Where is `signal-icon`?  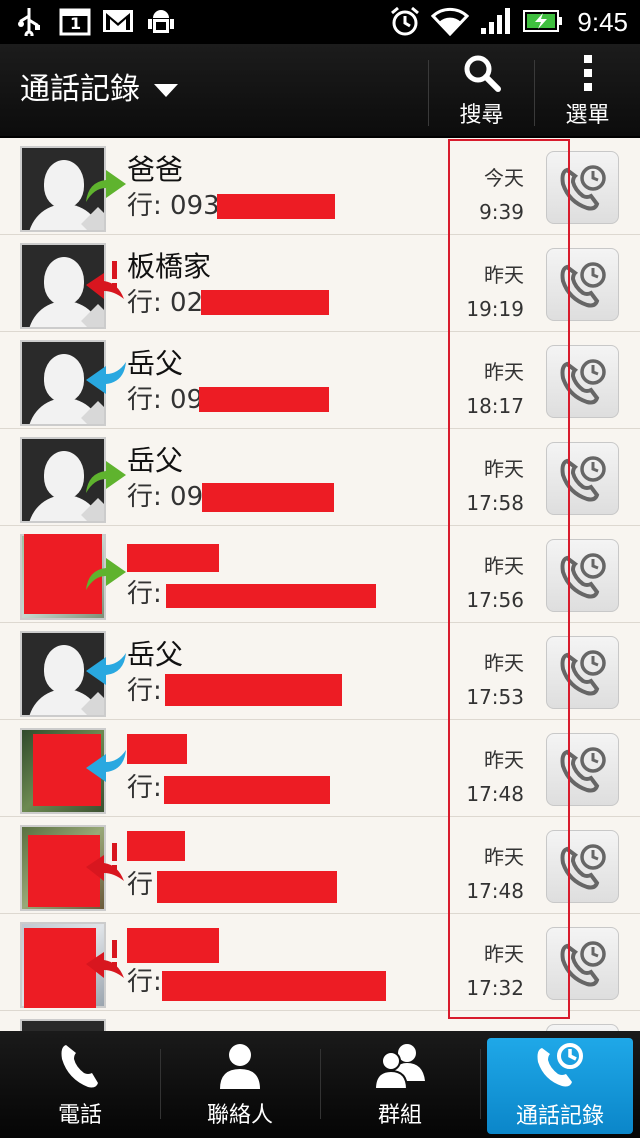 signal-icon is located at coordinates (496, 21).